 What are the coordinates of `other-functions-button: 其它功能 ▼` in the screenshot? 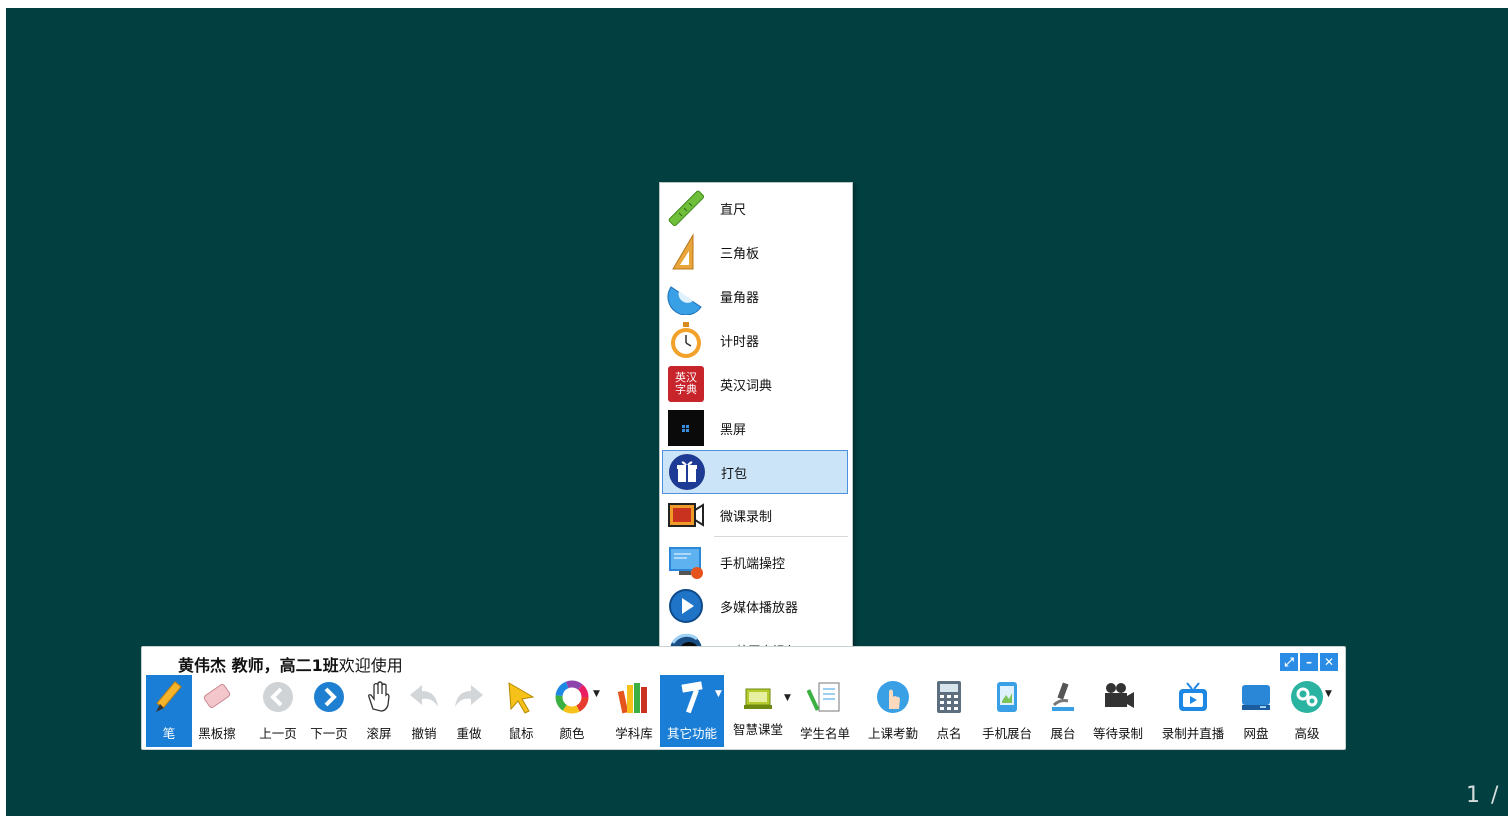 It's located at (692, 711).